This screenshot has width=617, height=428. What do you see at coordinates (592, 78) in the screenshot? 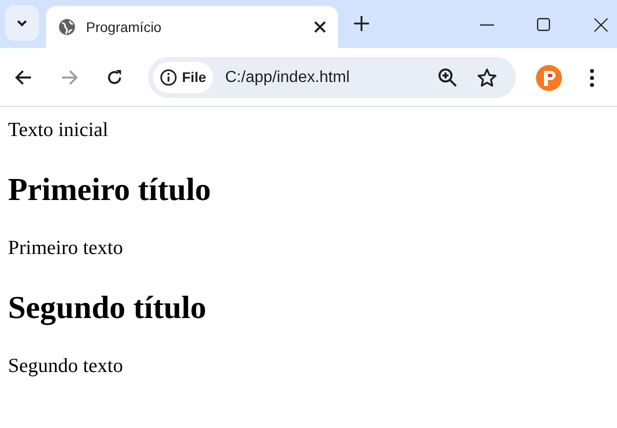
I see `menu-icon` at bounding box center [592, 78].